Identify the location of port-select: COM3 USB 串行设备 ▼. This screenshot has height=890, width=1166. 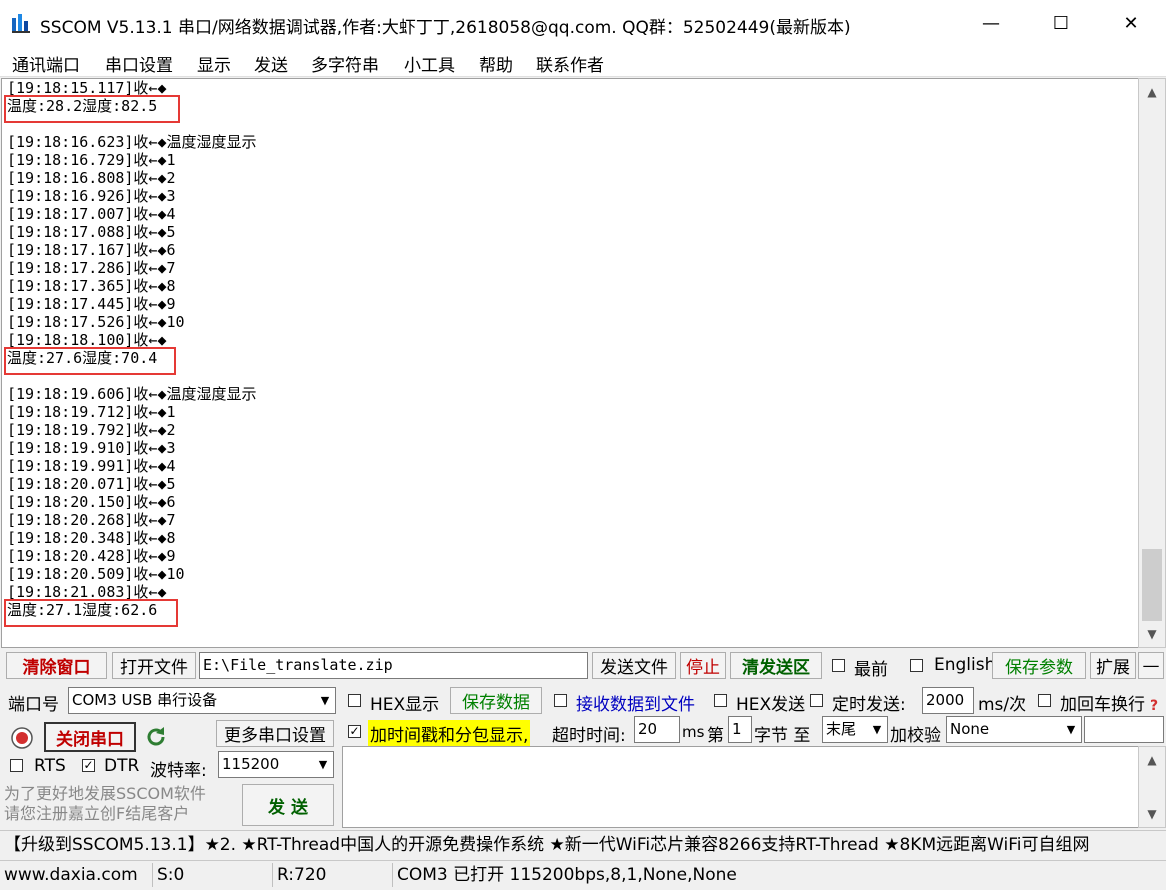
(202, 700).